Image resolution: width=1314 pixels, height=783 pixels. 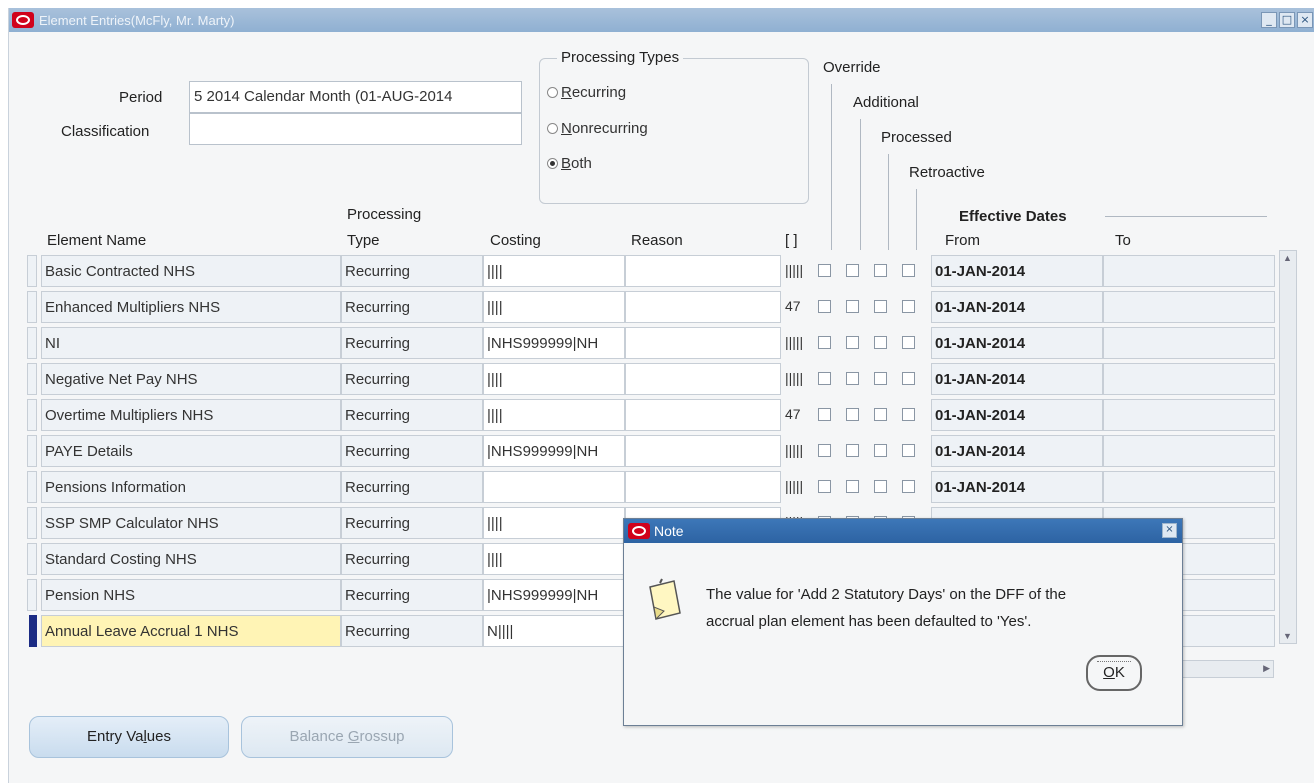 I want to click on minimize-icon: _, so click(x=1269, y=20).